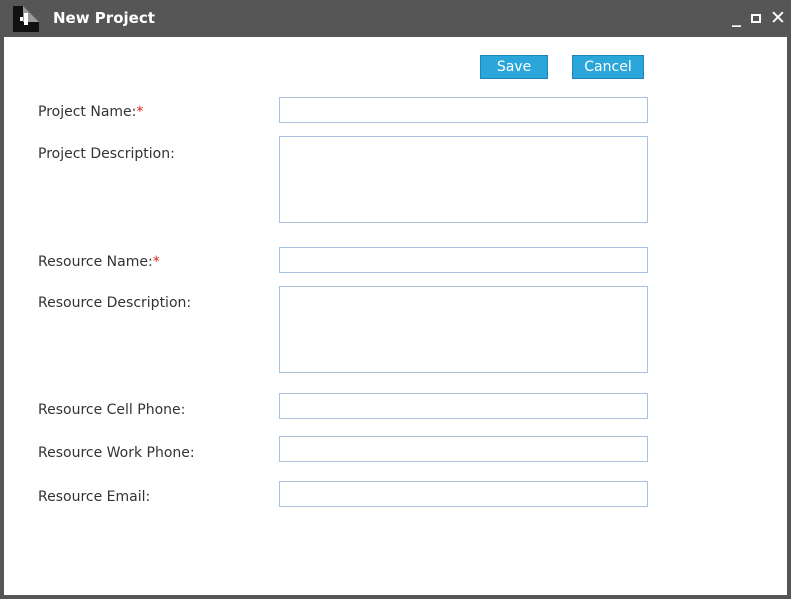  I want to click on save-button: Save, so click(514, 67).